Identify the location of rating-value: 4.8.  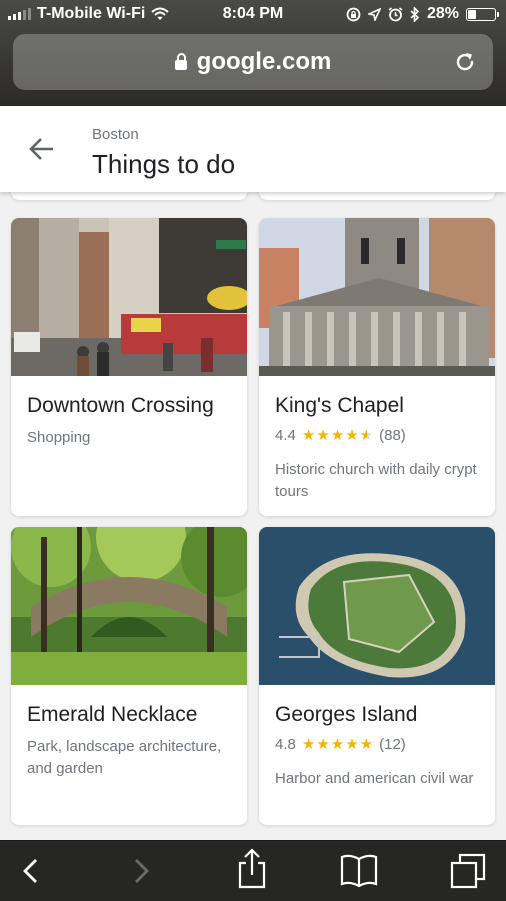
(285, 744).